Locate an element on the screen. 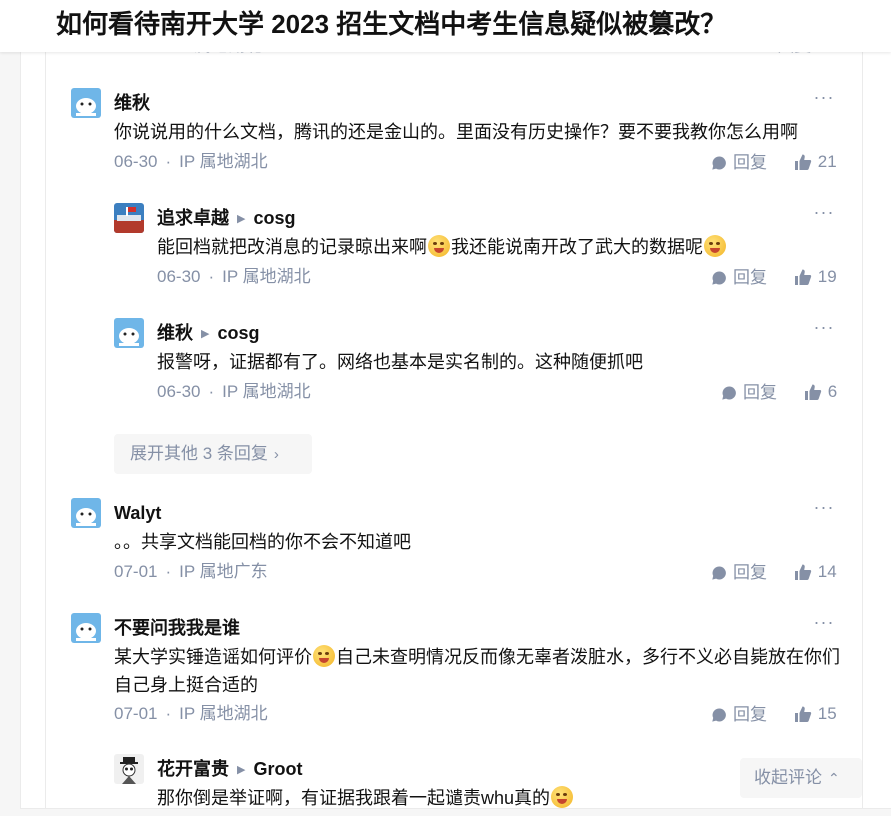  comment-actions: 回复 14 is located at coordinates (774, 574).